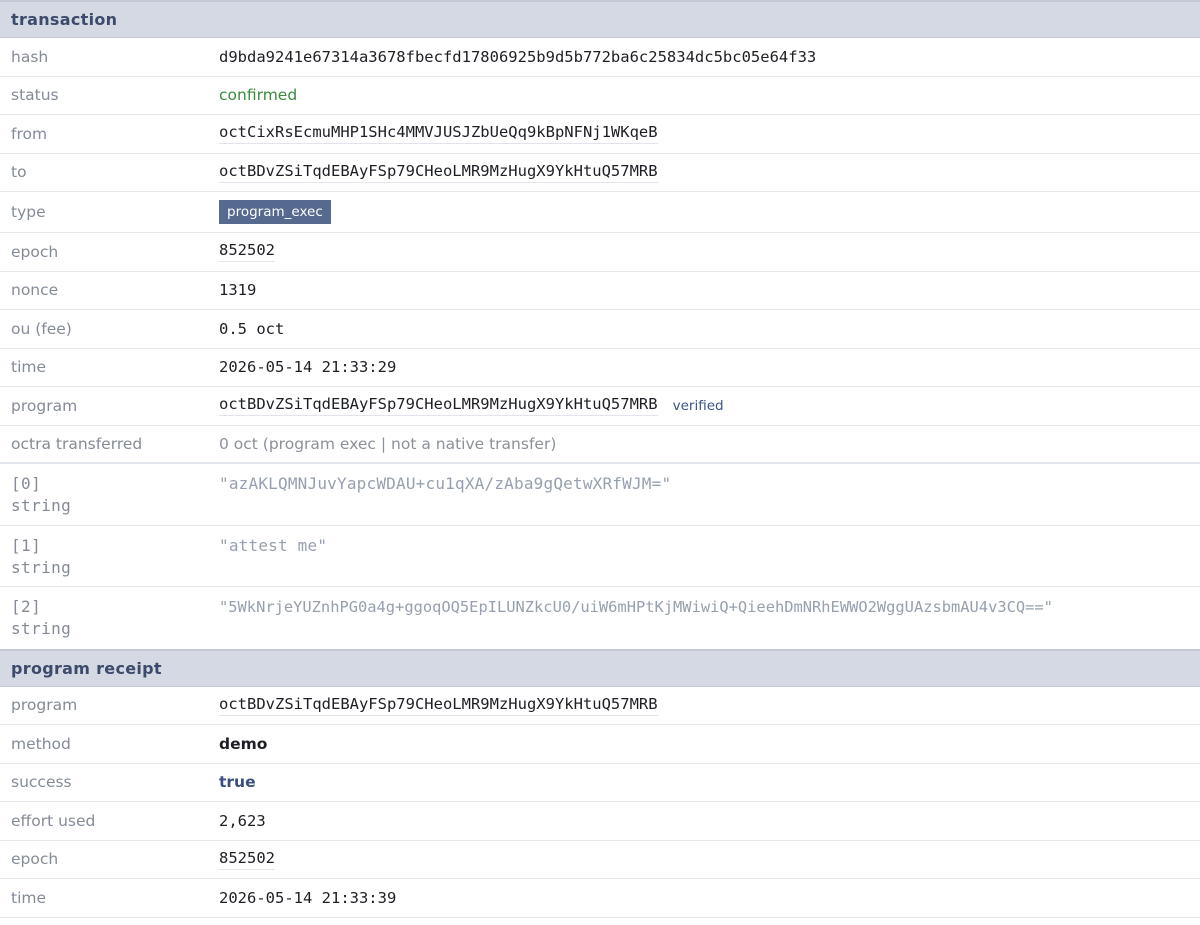 The width and height of the screenshot is (1200, 925). What do you see at coordinates (41, 743) in the screenshot?
I see `method-label: method` at bounding box center [41, 743].